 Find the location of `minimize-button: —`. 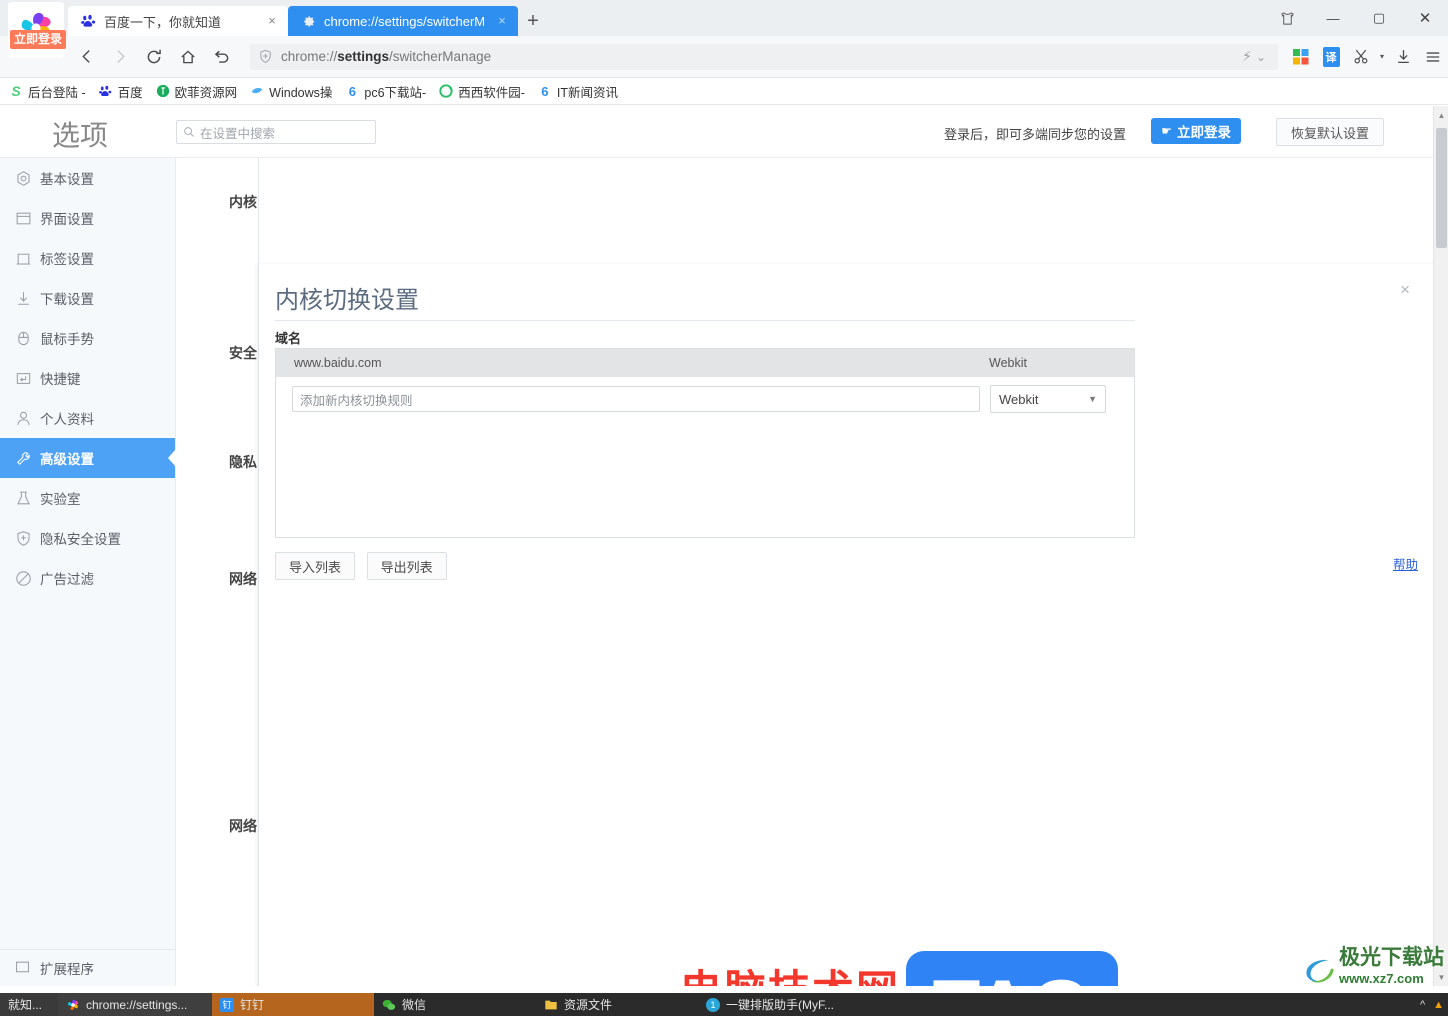

minimize-button: — is located at coordinates (1333, 18).